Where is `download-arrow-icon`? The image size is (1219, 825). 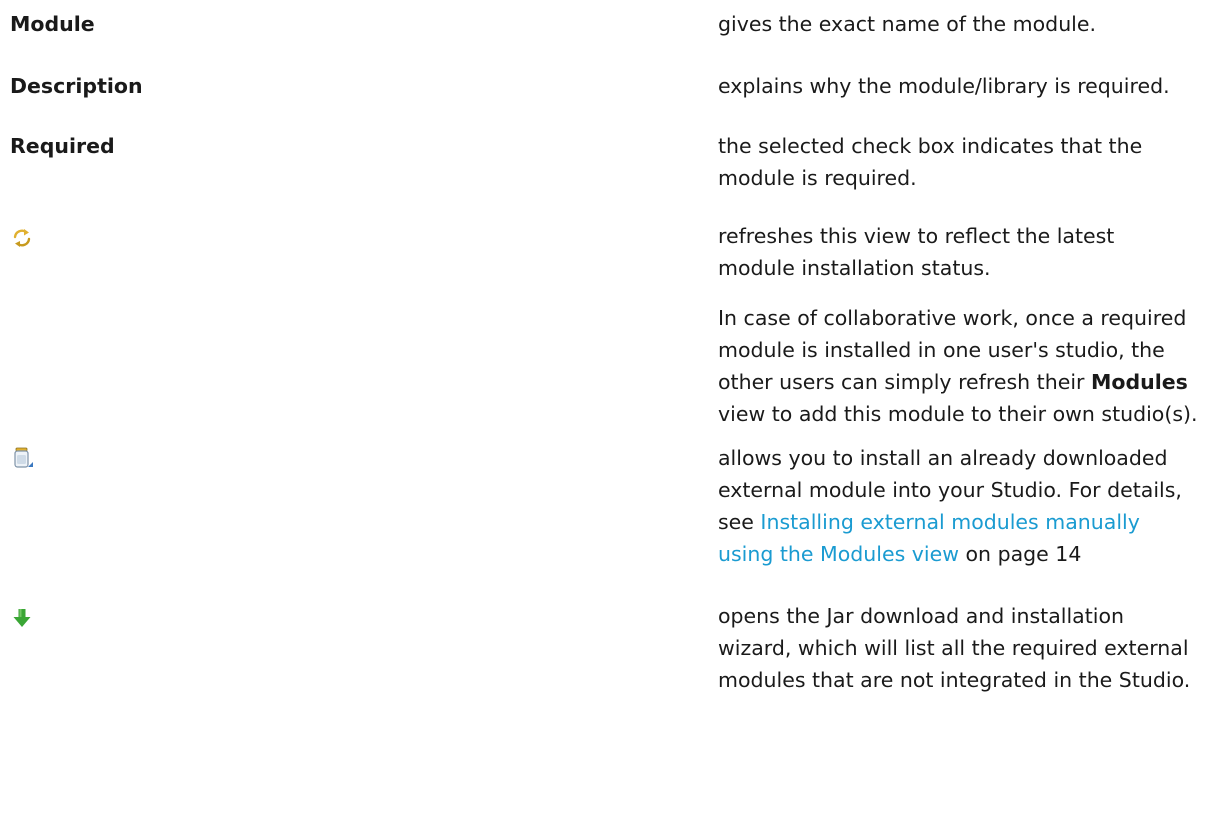 download-arrow-icon is located at coordinates (22, 618).